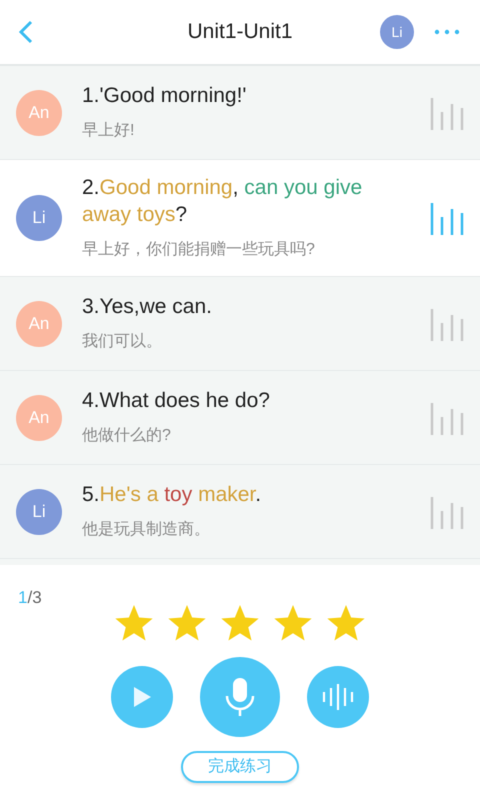 This screenshot has width=480, height=800. I want to click on page-counter: 1/3, so click(30, 598).